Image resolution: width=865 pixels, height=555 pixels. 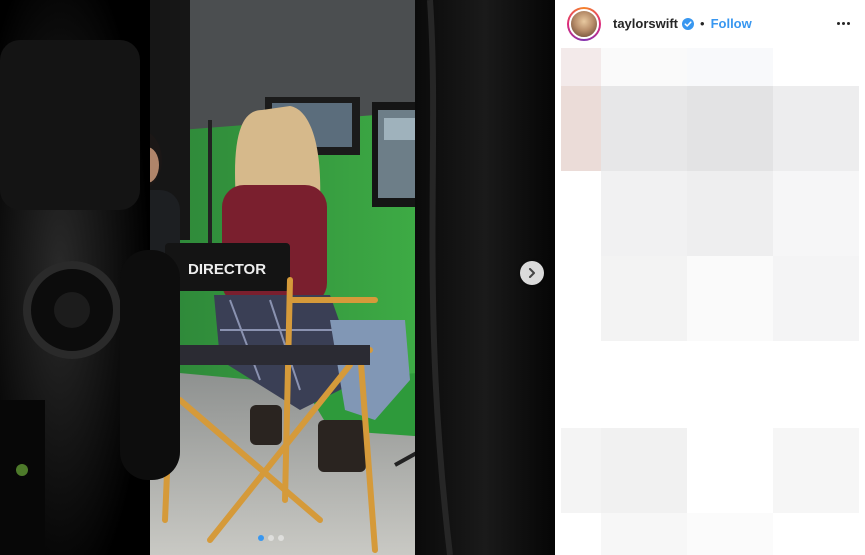 I want to click on avatar, so click(x=584, y=23).